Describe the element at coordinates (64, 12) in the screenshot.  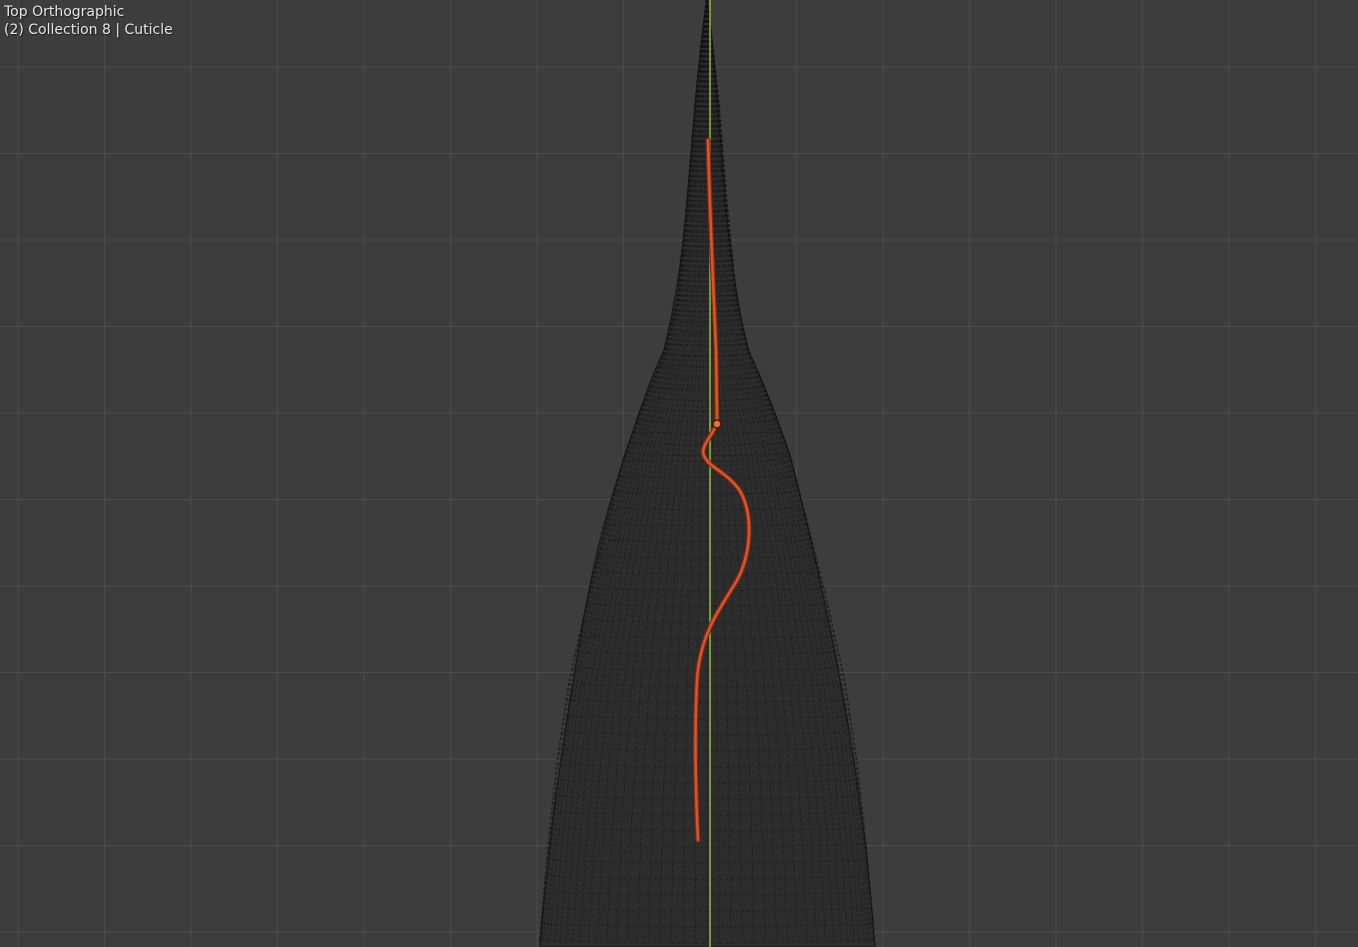
I see `view-name-label: Top Orthographic` at that location.